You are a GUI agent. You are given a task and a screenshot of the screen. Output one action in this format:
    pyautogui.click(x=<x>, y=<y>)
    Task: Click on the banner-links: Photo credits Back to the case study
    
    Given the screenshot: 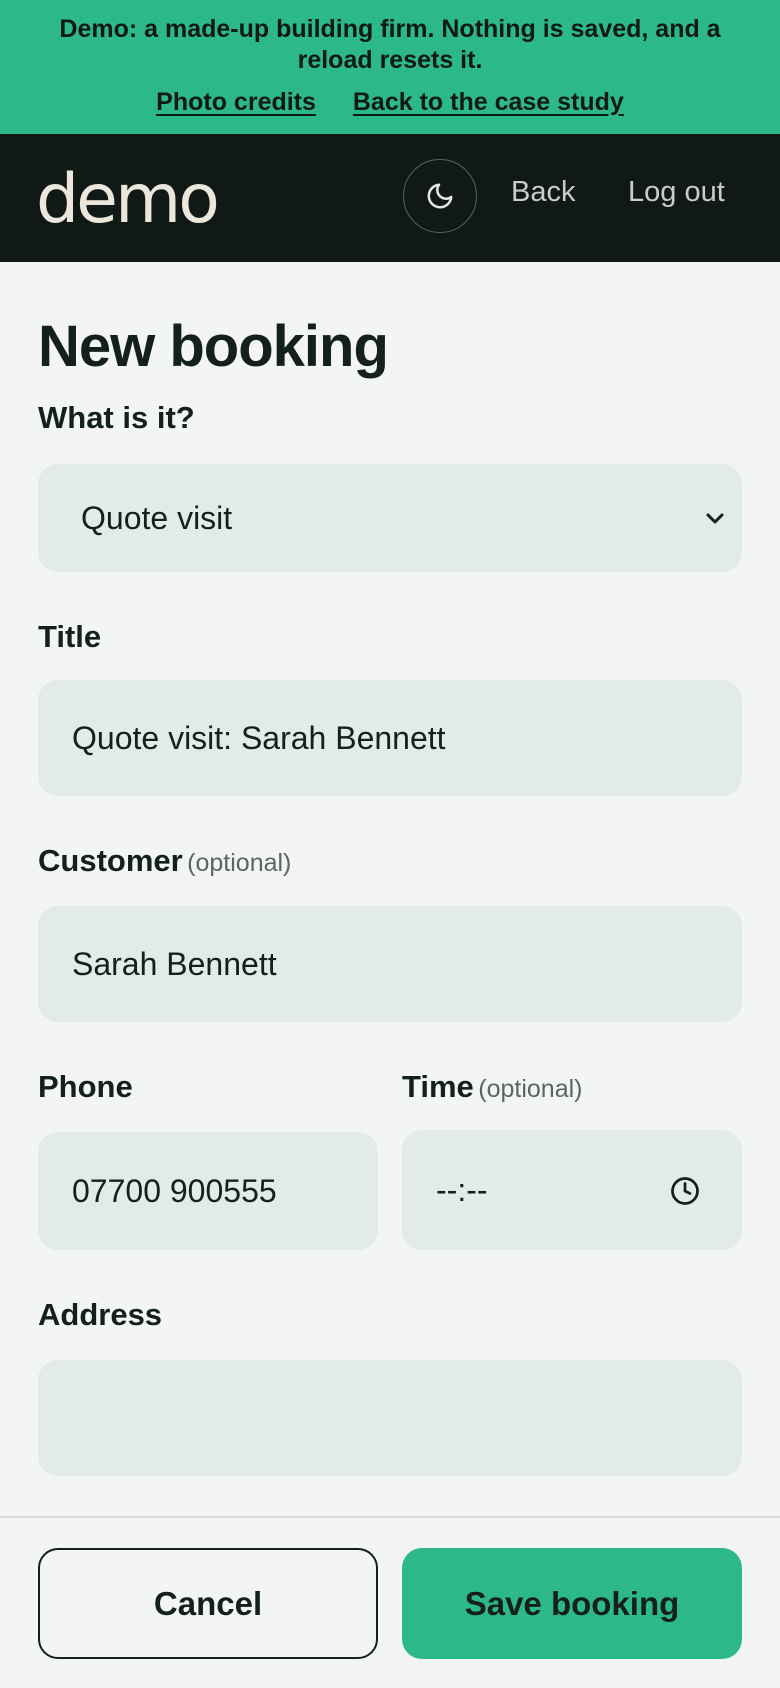 What is the action you would take?
    pyautogui.click(x=390, y=102)
    